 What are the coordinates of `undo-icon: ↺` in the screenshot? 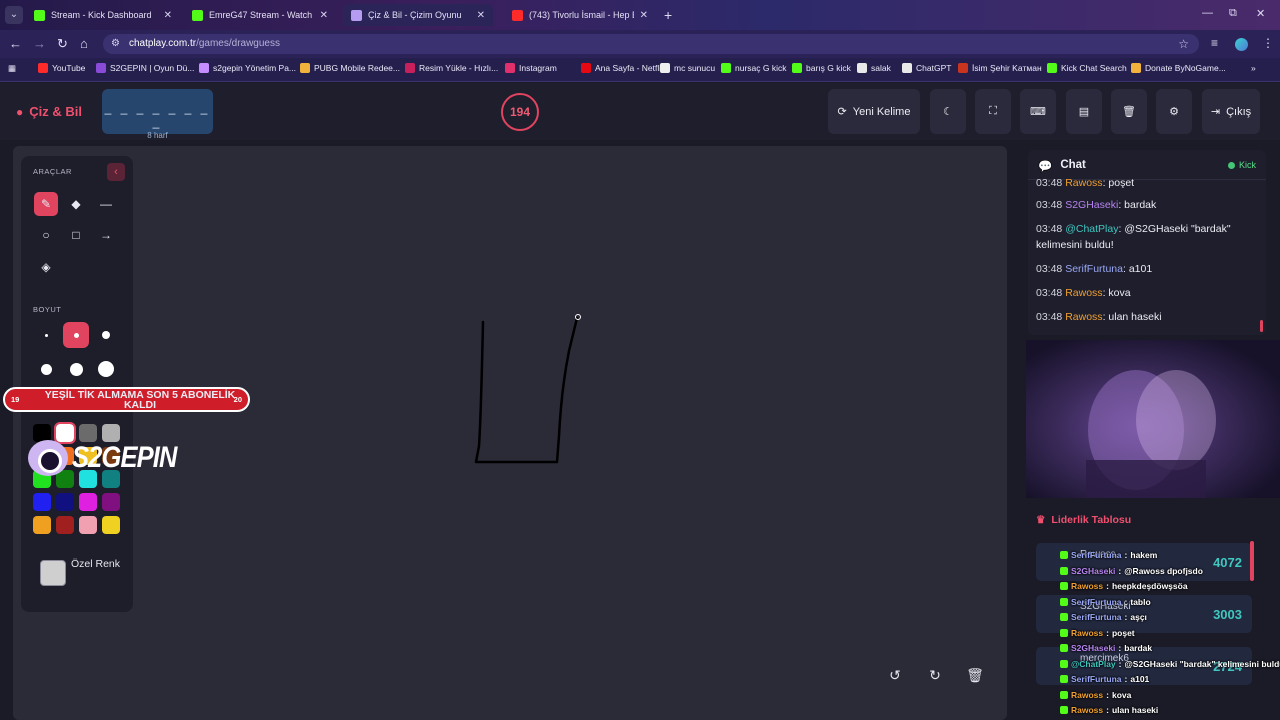 It's located at (895, 674).